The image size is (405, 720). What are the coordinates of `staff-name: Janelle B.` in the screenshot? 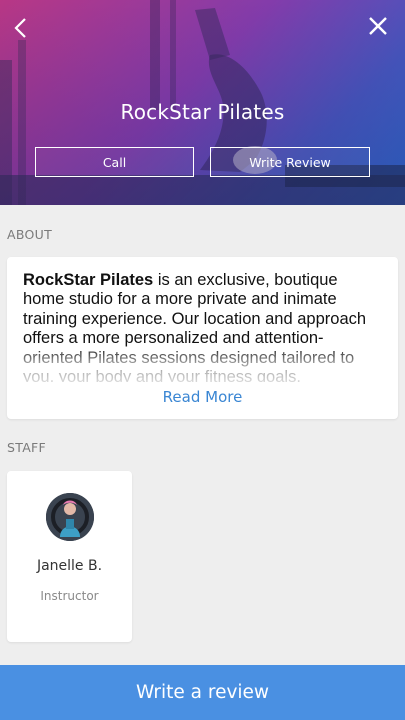 It's located at (69, 566).